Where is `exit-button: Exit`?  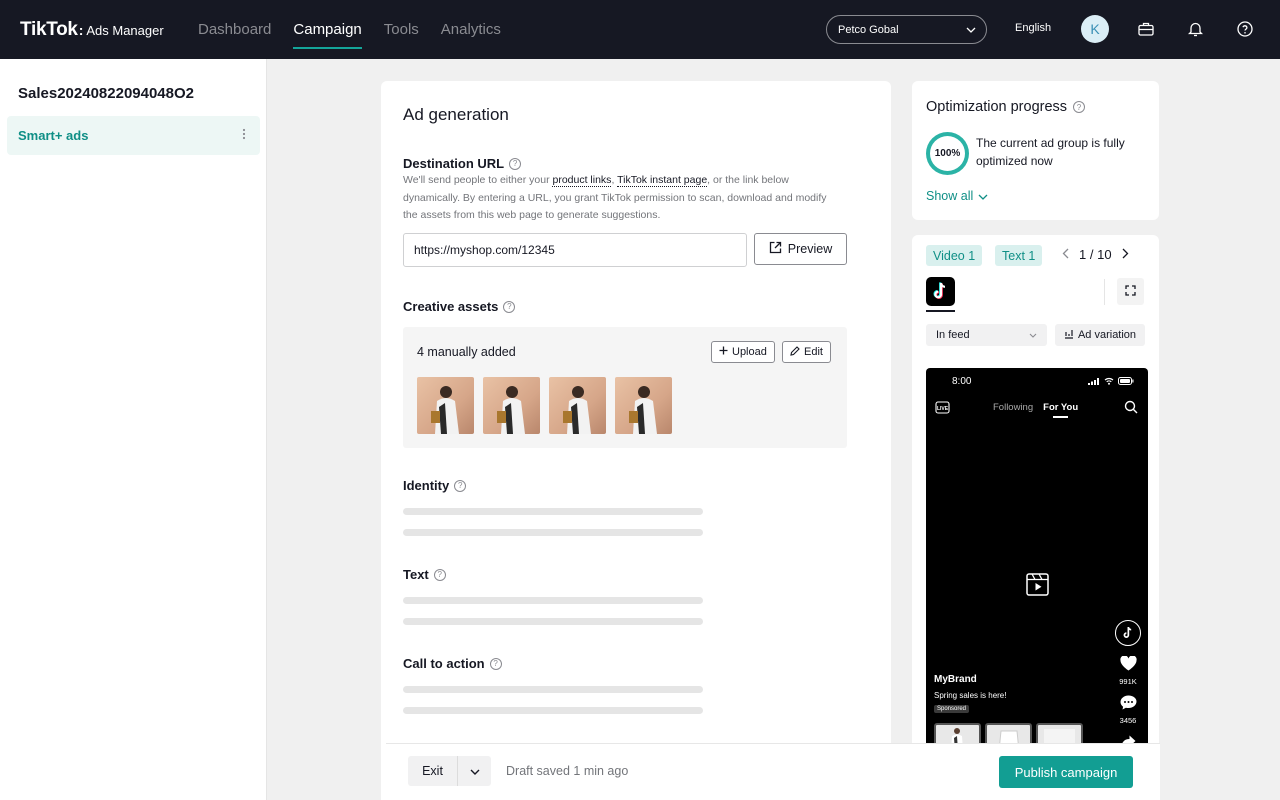 exit-button: Exit is located at coordinates (433, 771).